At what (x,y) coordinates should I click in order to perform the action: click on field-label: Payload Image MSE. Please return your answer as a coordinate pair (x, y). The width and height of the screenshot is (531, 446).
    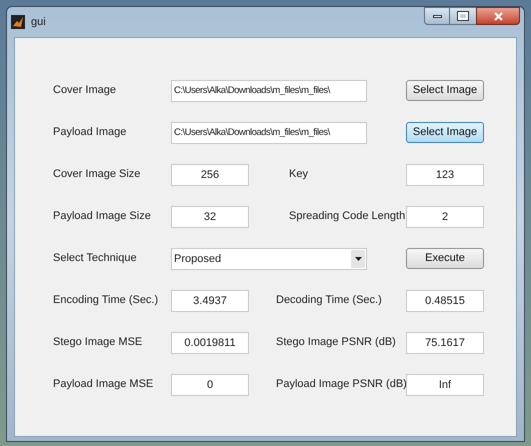
    Looking at the image, I should click on (103, 384).